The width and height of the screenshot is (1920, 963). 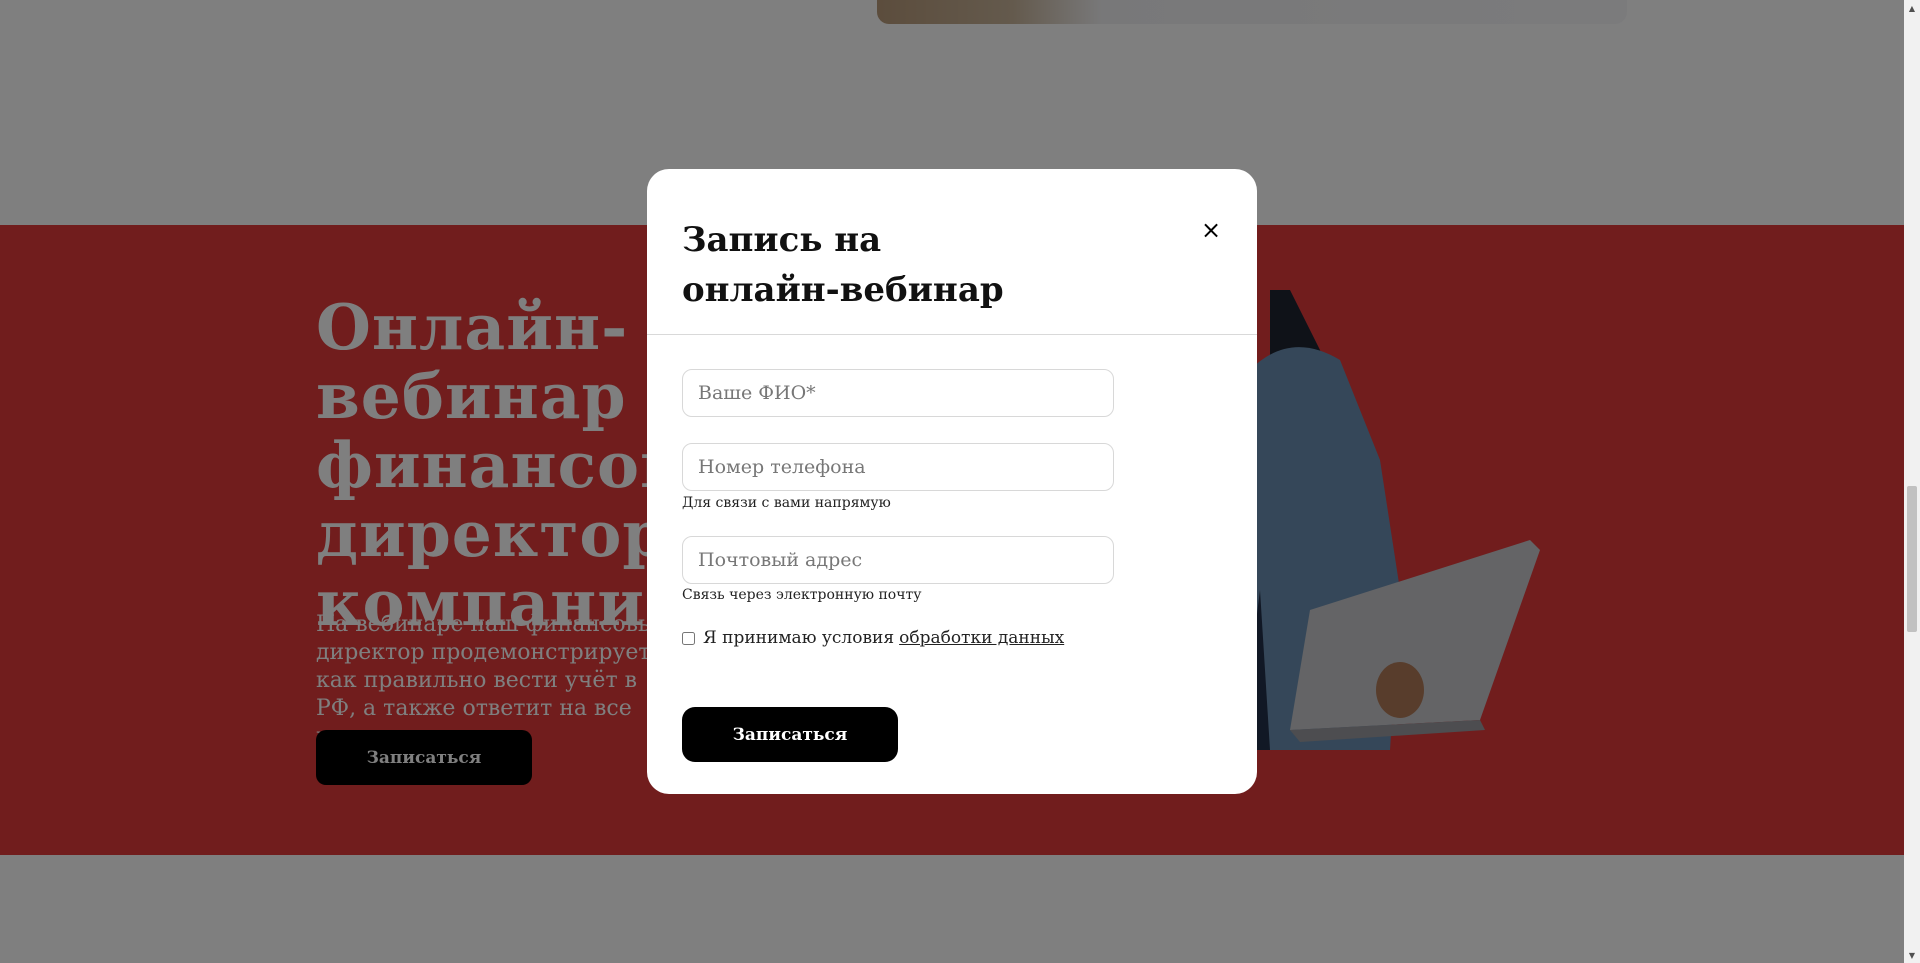 I want to click on consent-row: Я принимаю условия обработки данных, so click(x=873, y=638).